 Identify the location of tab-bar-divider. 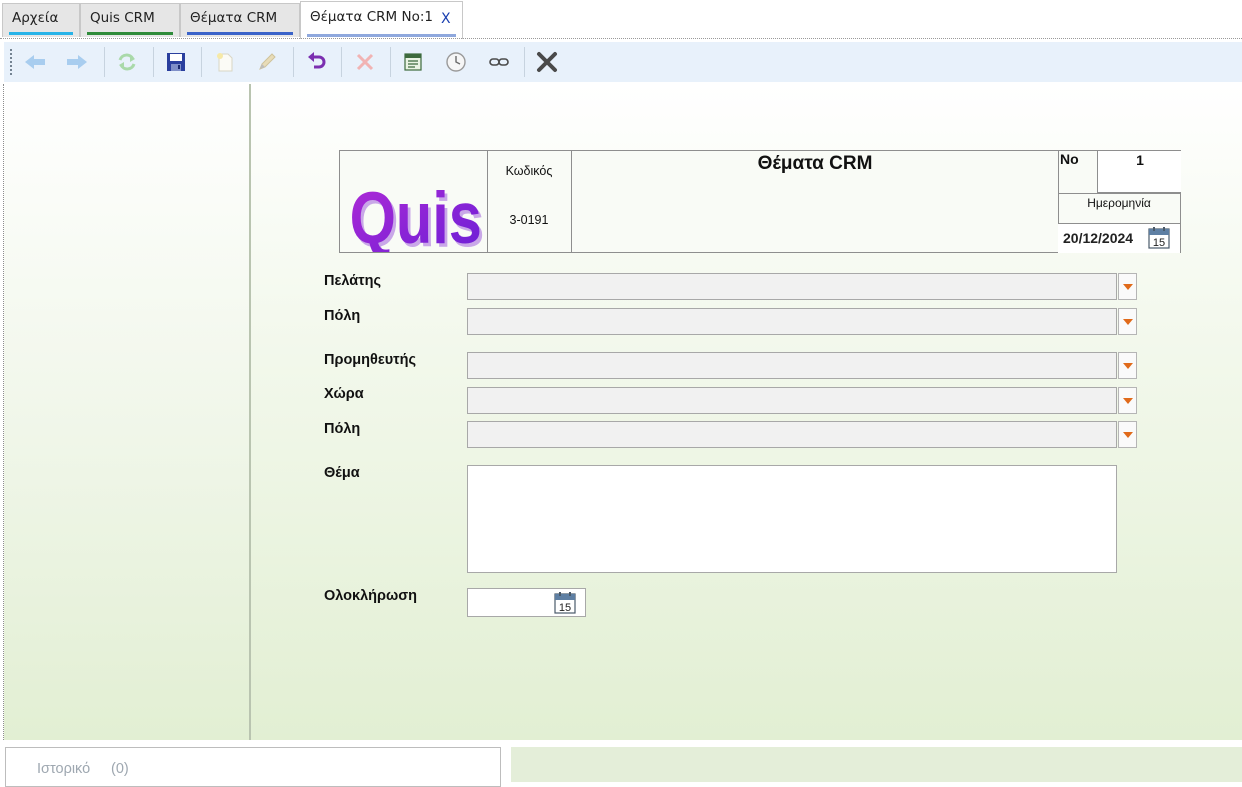
(621, 38).